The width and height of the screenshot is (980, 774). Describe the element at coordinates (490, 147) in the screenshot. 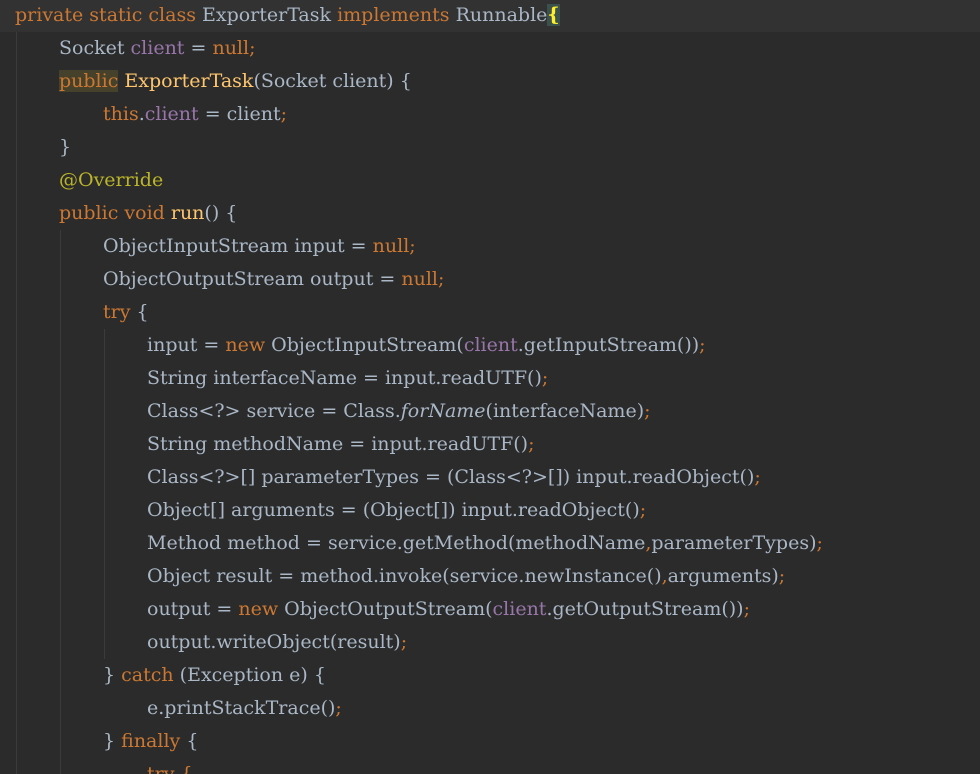

I see `code-line: }` at that location.